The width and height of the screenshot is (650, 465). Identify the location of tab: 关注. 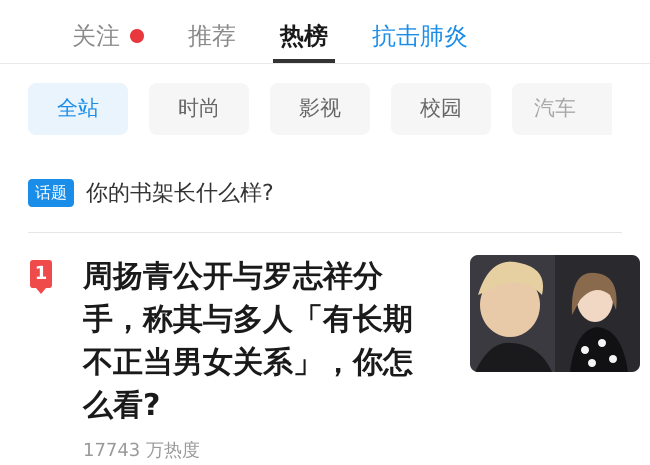
(96, 36).